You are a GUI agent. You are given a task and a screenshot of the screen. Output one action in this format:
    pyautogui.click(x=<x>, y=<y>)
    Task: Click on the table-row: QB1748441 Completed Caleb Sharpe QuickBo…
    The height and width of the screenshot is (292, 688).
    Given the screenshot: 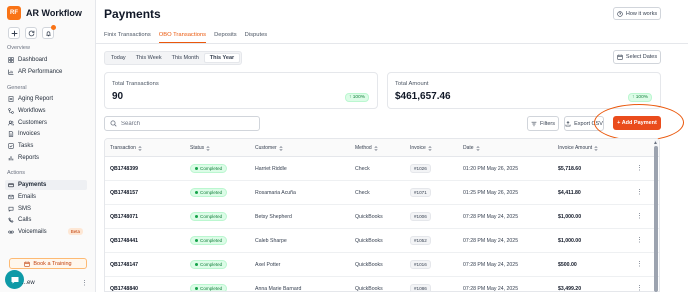 What is the action you would take?
    pyautogui.click(x=382, y=241)
    